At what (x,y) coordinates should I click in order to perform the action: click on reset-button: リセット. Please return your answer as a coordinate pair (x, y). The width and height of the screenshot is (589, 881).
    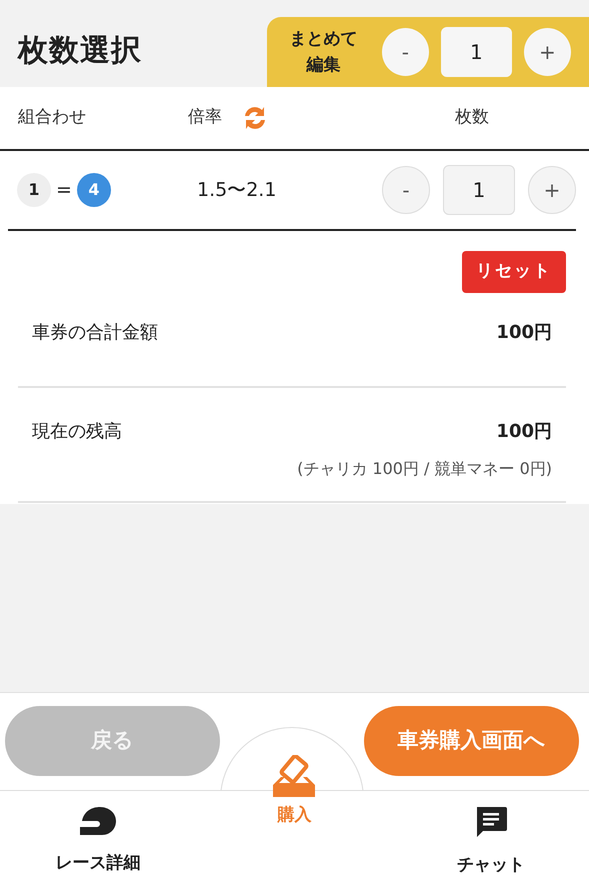
    Looking at the image, I should click on (514, 271).